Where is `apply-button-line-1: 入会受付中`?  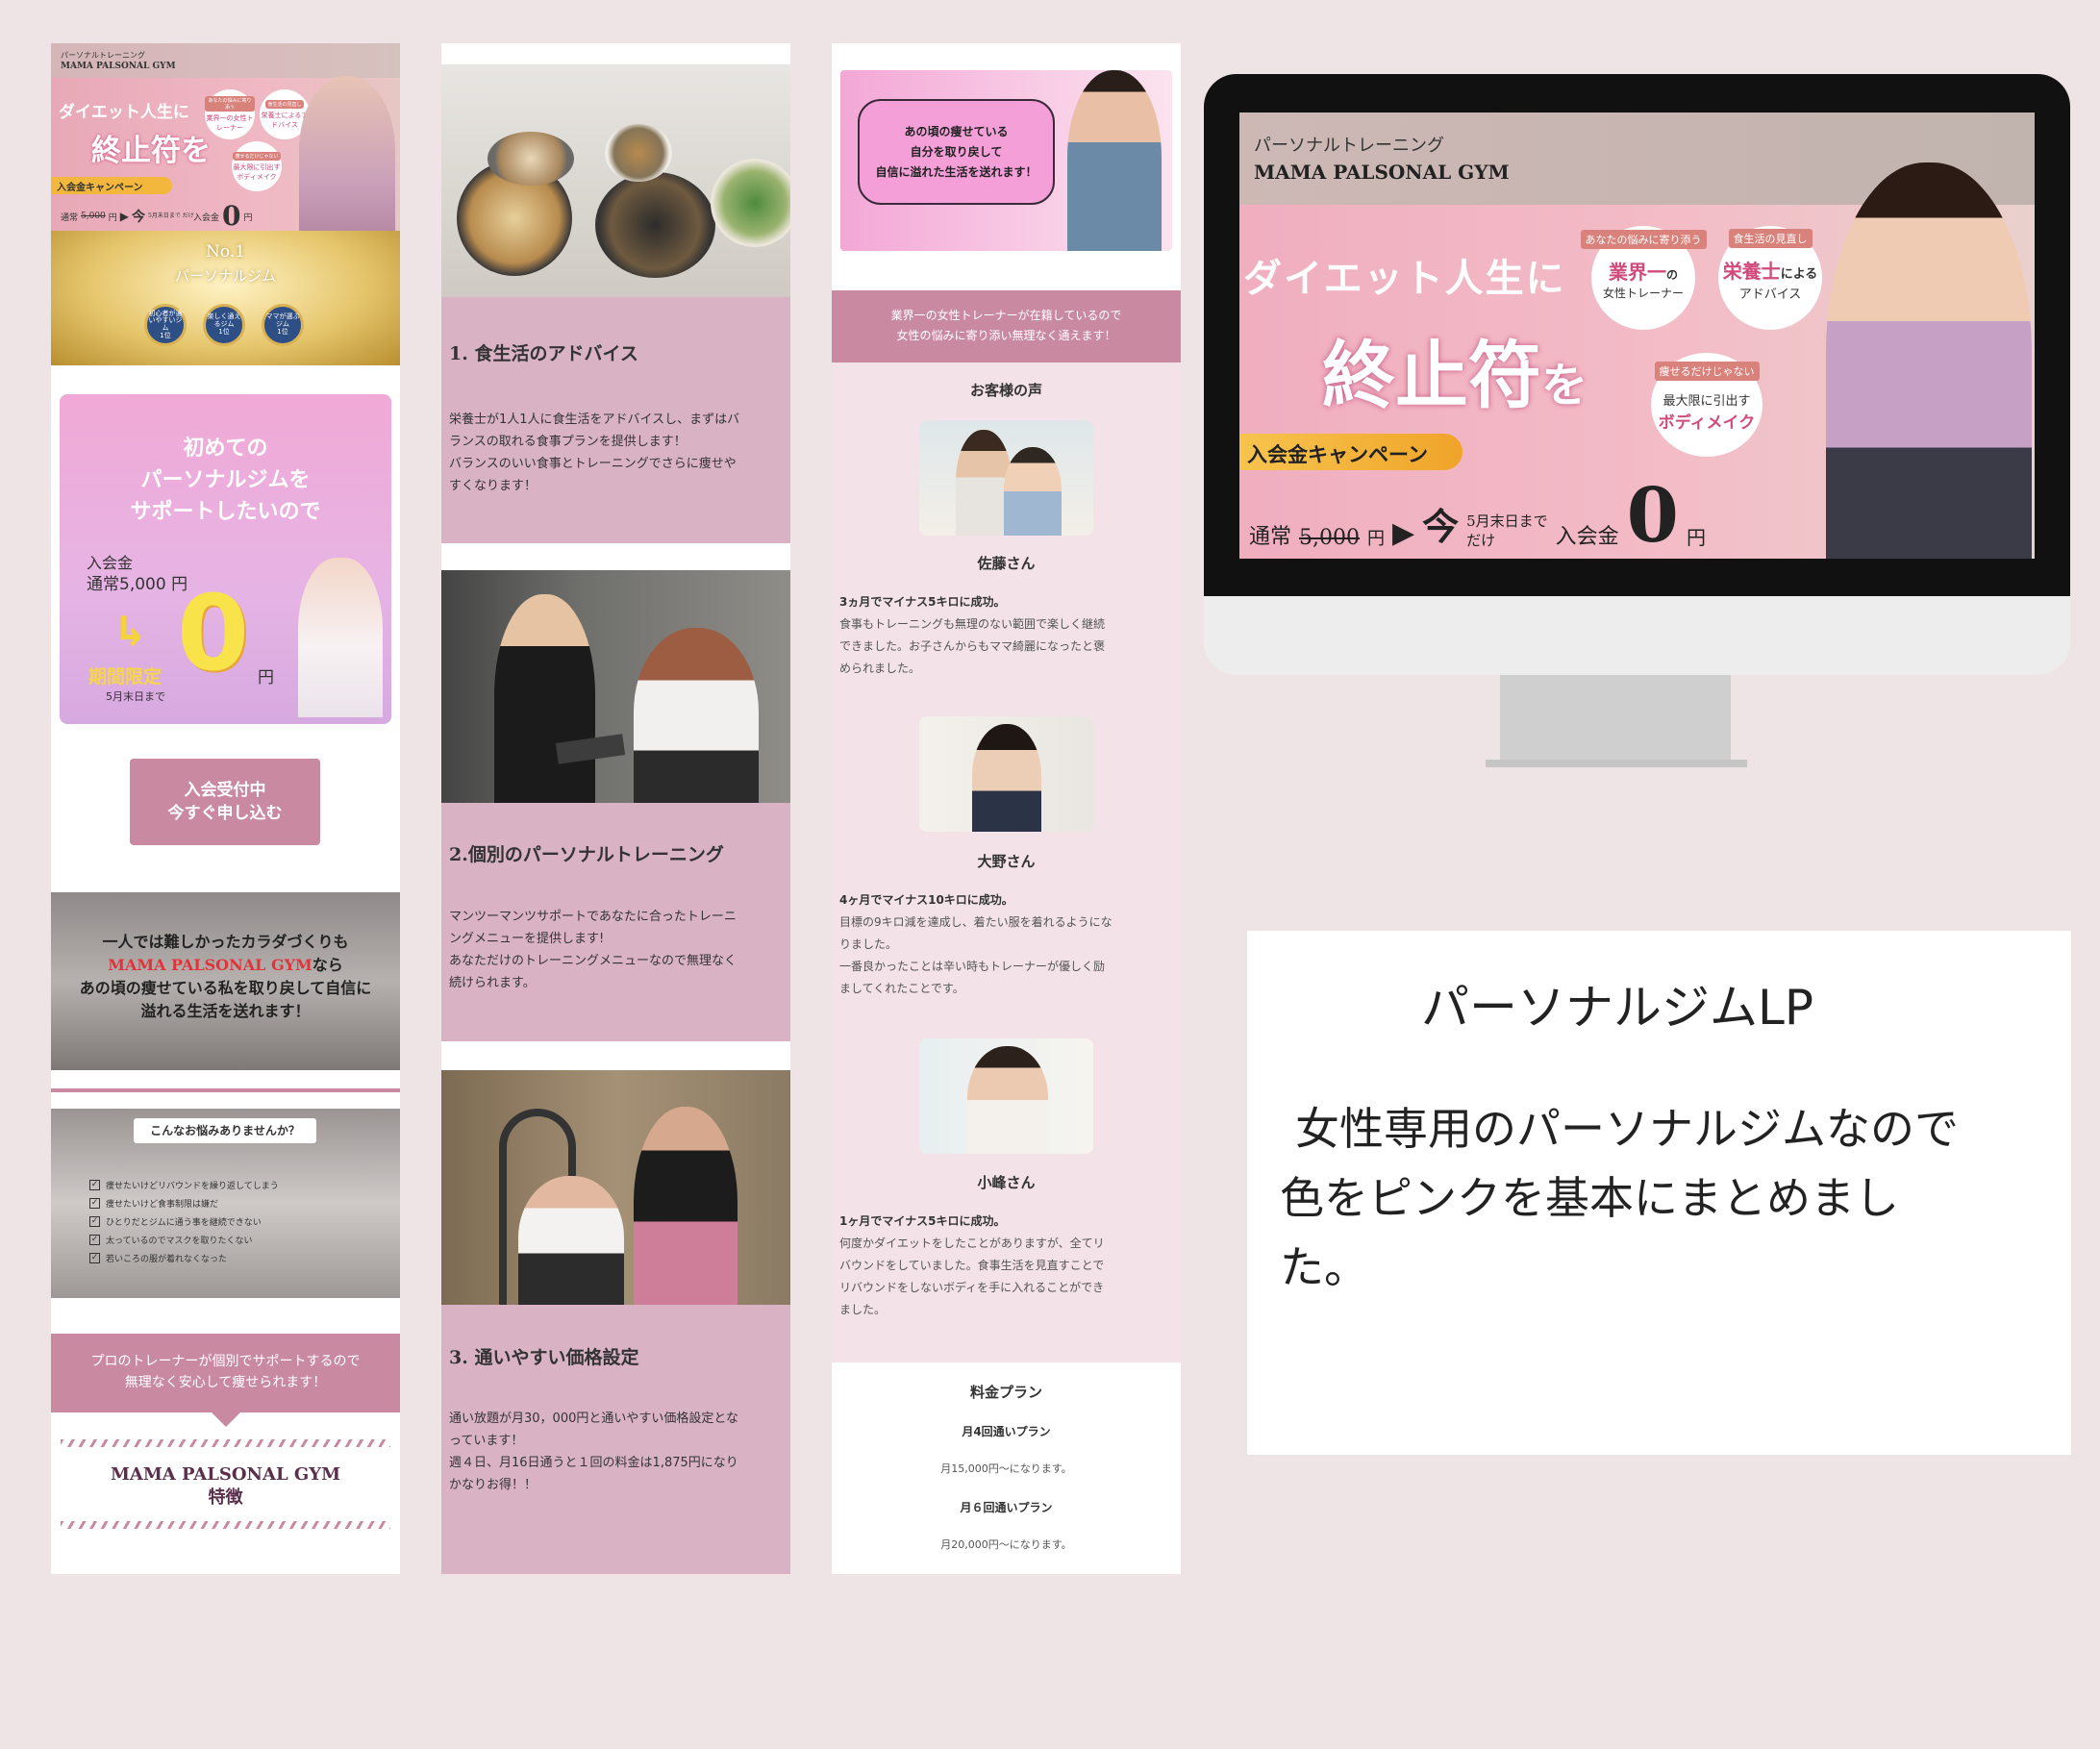 apply-button-line-1: 入会受付中 is located at coordinates (225, 790).